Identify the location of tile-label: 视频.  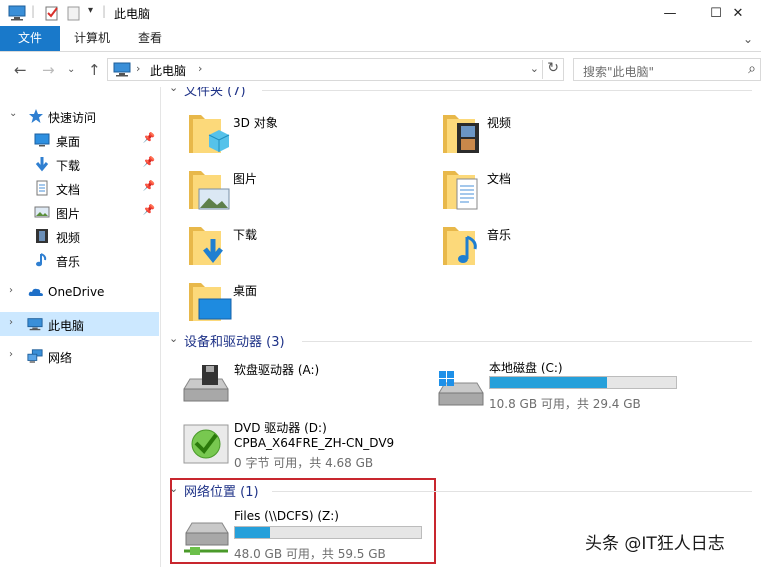
(499, 123).